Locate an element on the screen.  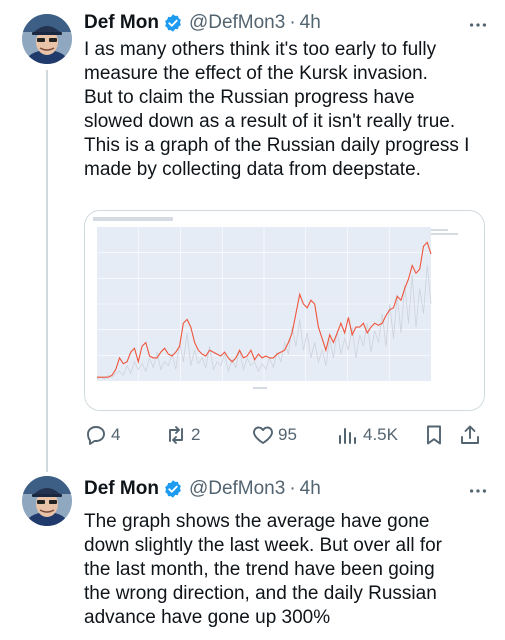
reply-button: 4 is located at coordinates (102, 435).